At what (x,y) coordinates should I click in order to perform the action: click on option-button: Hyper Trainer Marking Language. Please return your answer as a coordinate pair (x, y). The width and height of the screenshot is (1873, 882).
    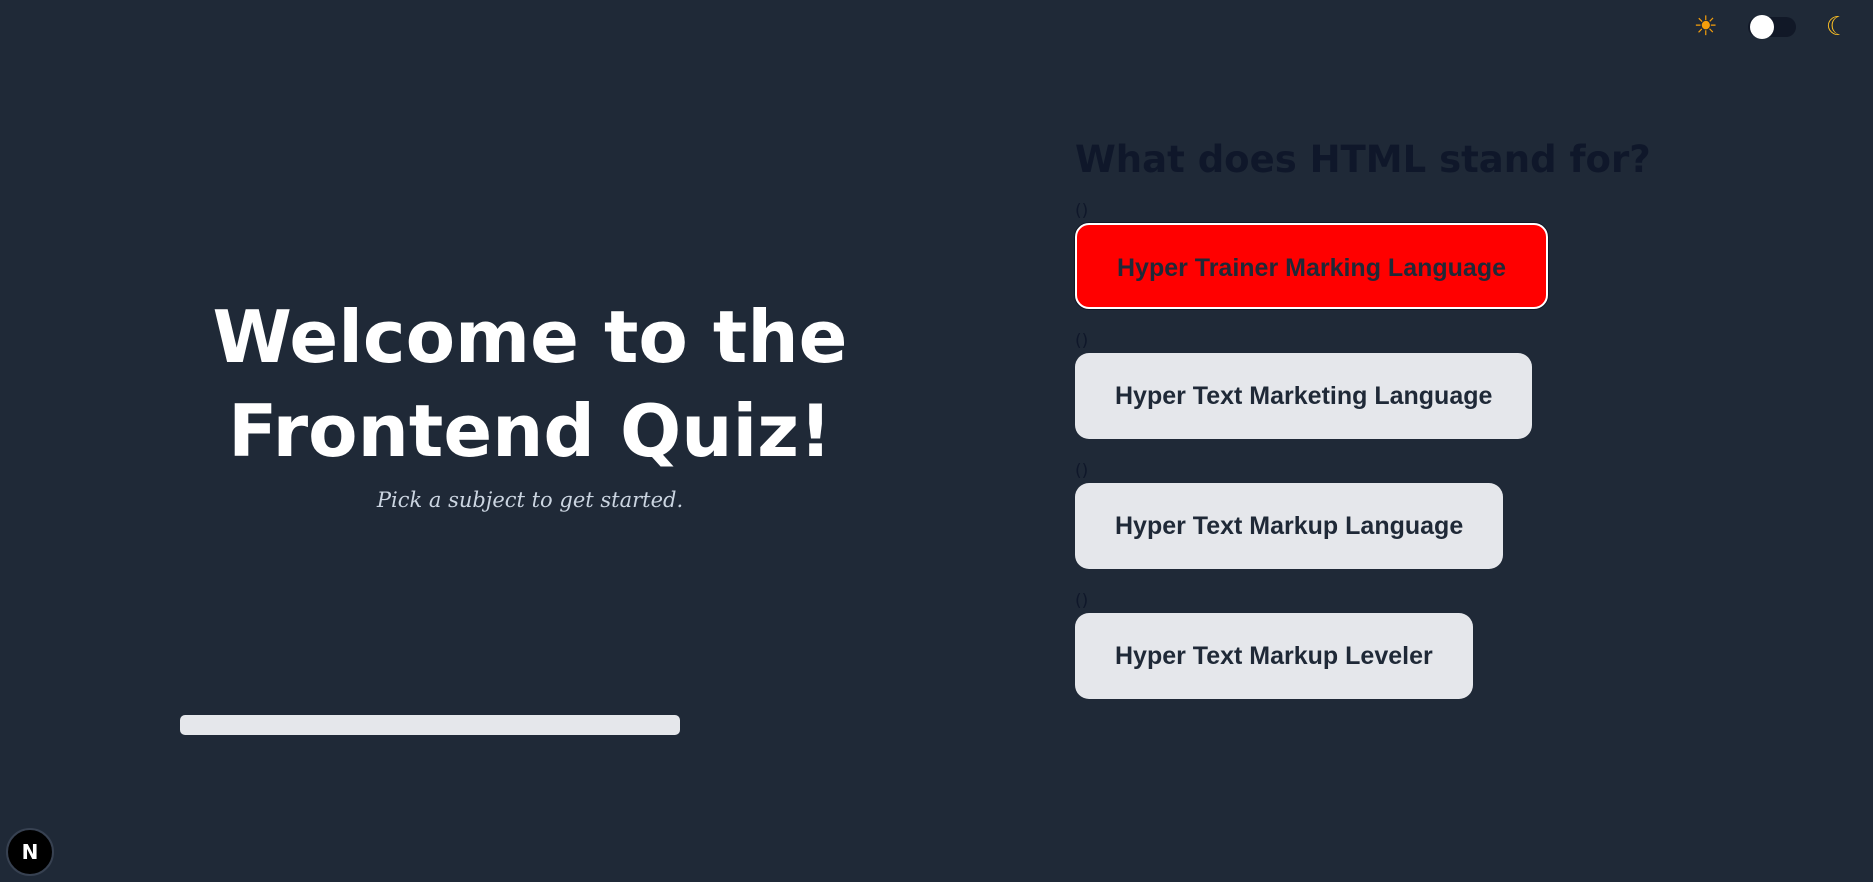
    Looking at the image, I should click on (1311, 266).